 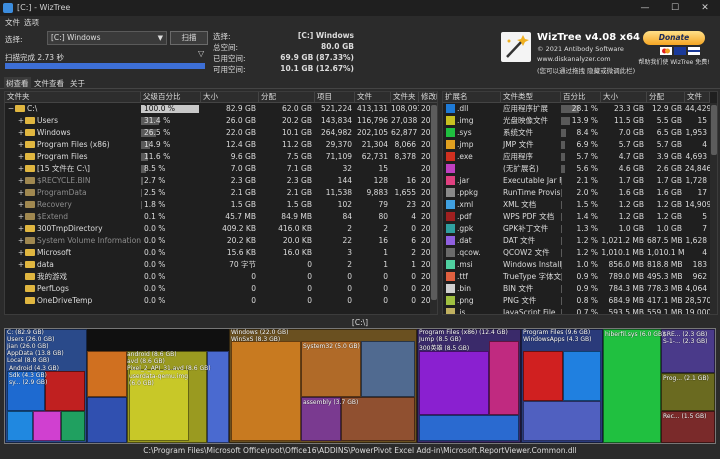 What do you see at coordinates (221, 277) in the screenshot?
I see `tree-row: 我的游戏0.0 %000002021/11/4 1` at bounding box center [221, 277].